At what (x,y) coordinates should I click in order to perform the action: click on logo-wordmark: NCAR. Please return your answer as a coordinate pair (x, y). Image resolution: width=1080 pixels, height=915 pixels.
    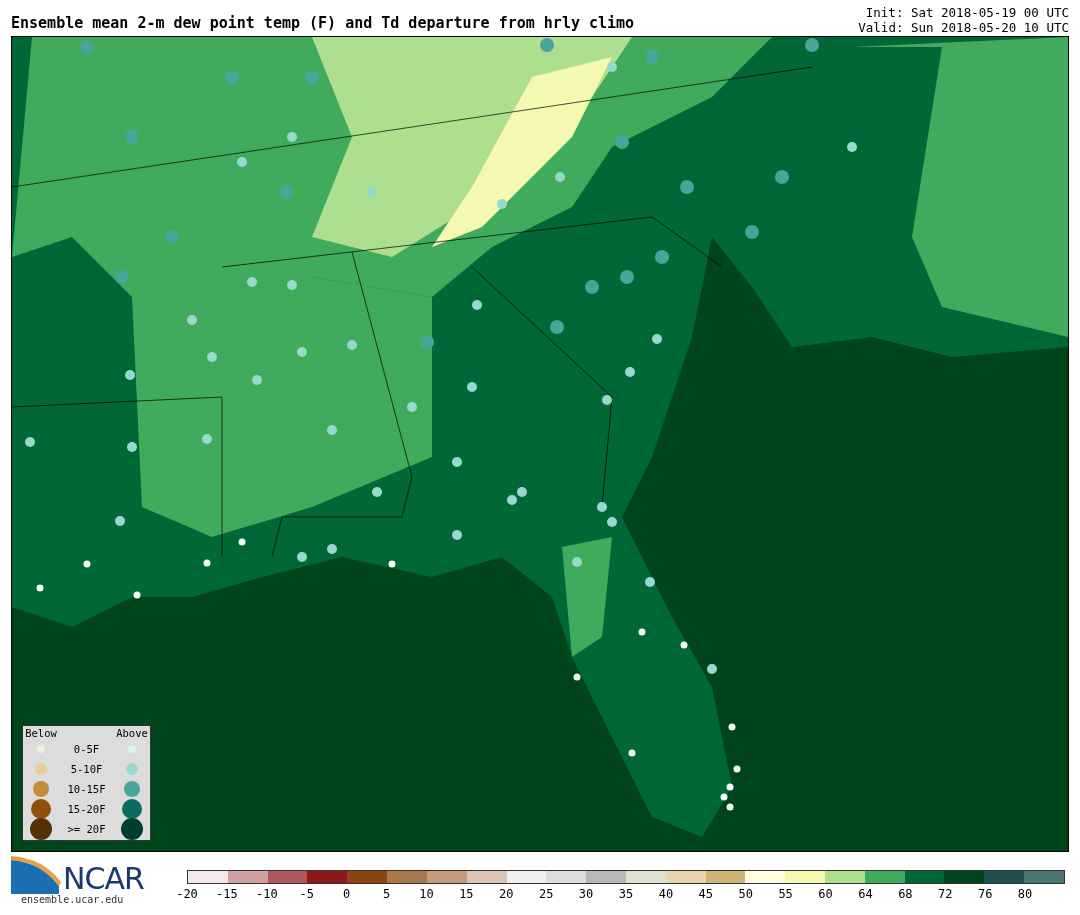
    Looking at the image, I should click on (103, 879).